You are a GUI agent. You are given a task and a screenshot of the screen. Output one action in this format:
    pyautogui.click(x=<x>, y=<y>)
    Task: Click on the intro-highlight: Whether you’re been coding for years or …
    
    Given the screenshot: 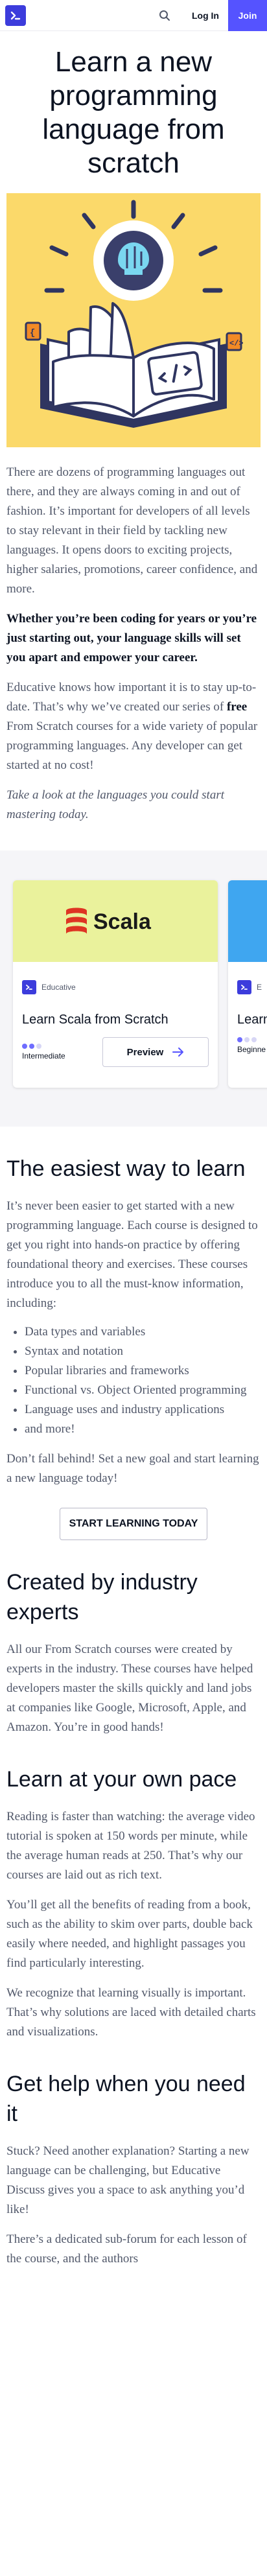 What is the action you would take?
    pyautogui.click(x=131, y=638)
    